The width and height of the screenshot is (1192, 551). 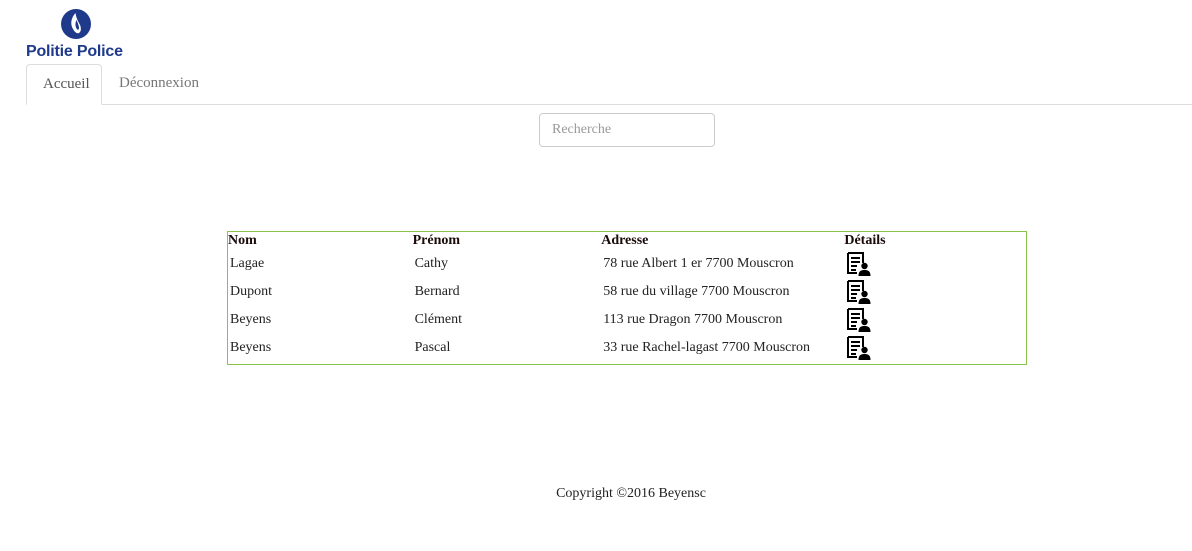 What do you see at coordinates (76, 24) in the screenshot?
I see `flame-emblem-icon` at bounding box center [76, 24].